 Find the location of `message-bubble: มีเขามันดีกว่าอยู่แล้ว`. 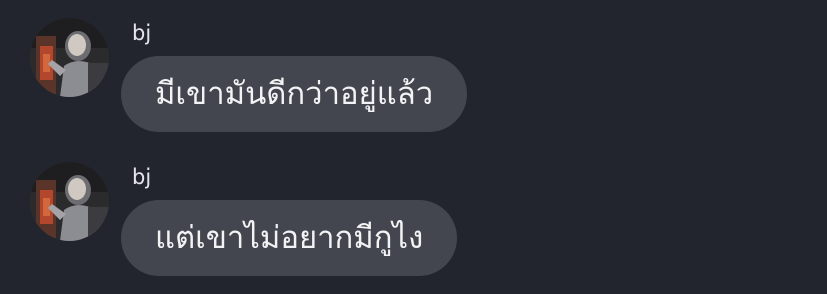

message-bubble: มีเขามันดีกว่าอยู่แล้ว is located at coordinates (294, 94).